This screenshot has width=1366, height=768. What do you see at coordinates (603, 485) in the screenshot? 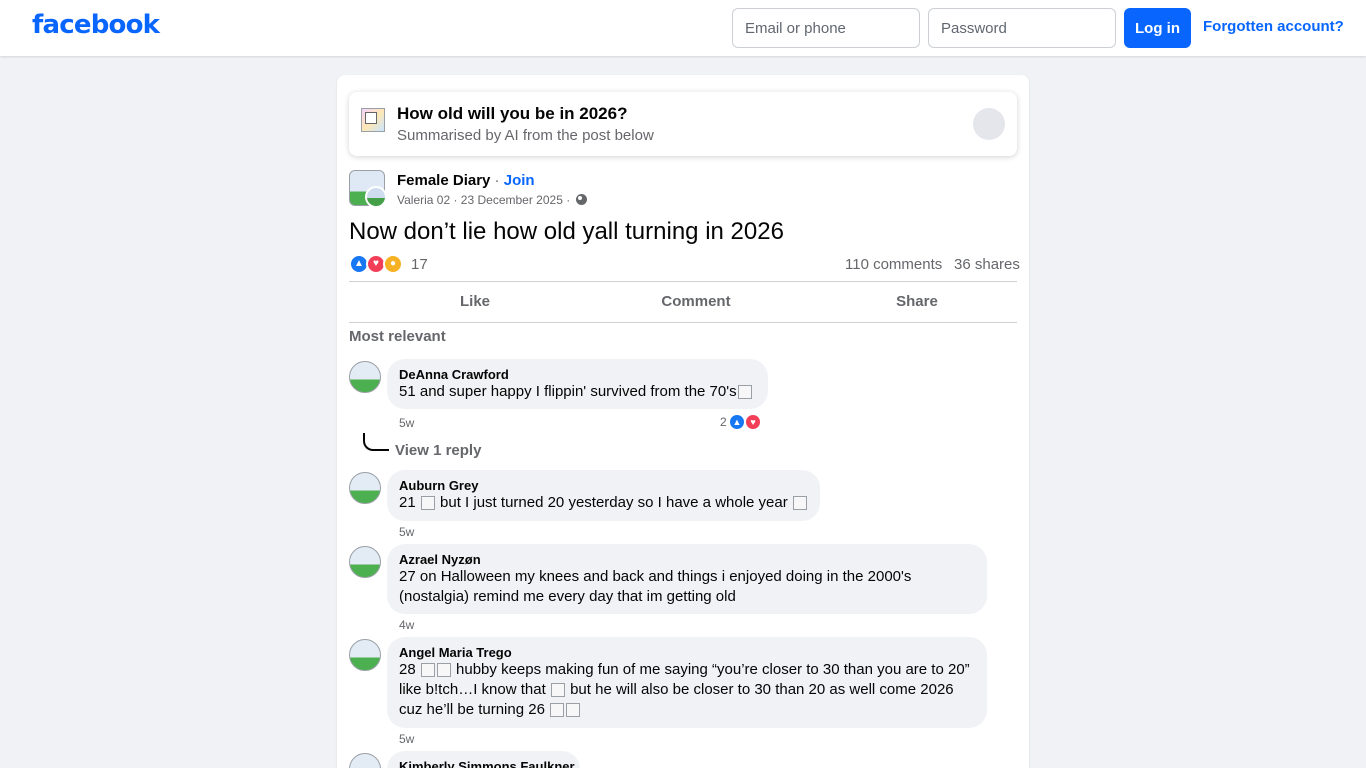
I see `commenter-name: Auburn Grey` at bounding box center [603, 485].